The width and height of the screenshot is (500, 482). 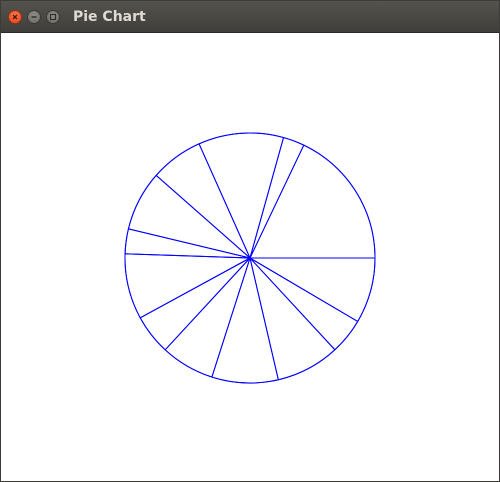 I want to click on minimize-icon, so click(x=34, y=17).